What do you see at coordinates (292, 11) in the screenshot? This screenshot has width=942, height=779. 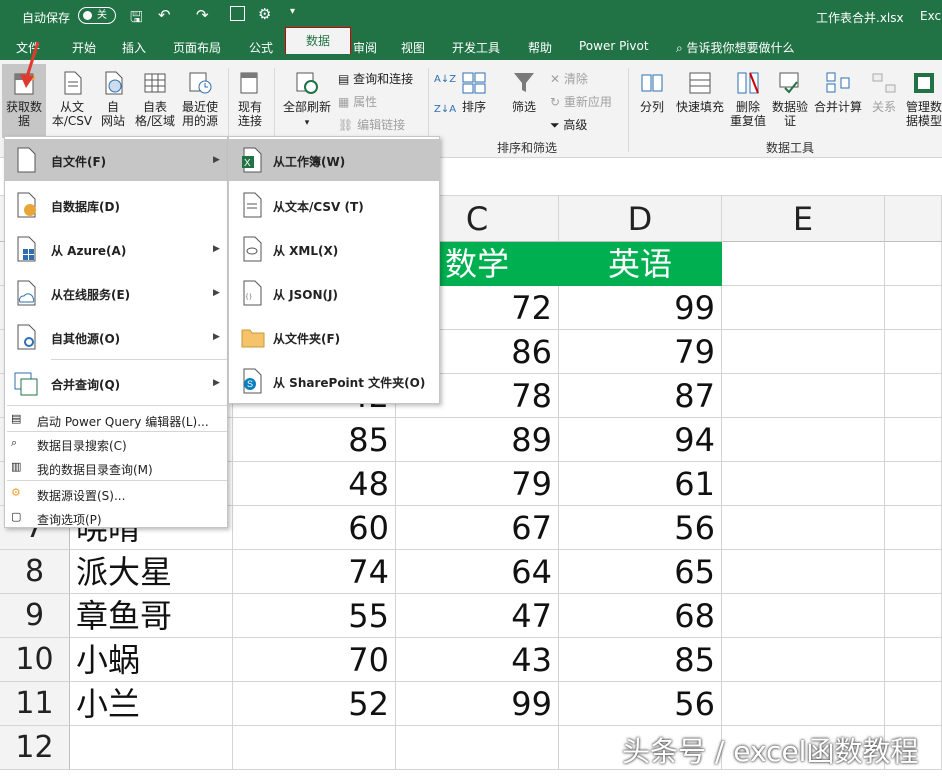 I see `customize-qat-icon: ▾` at bounding box center [292, 11].